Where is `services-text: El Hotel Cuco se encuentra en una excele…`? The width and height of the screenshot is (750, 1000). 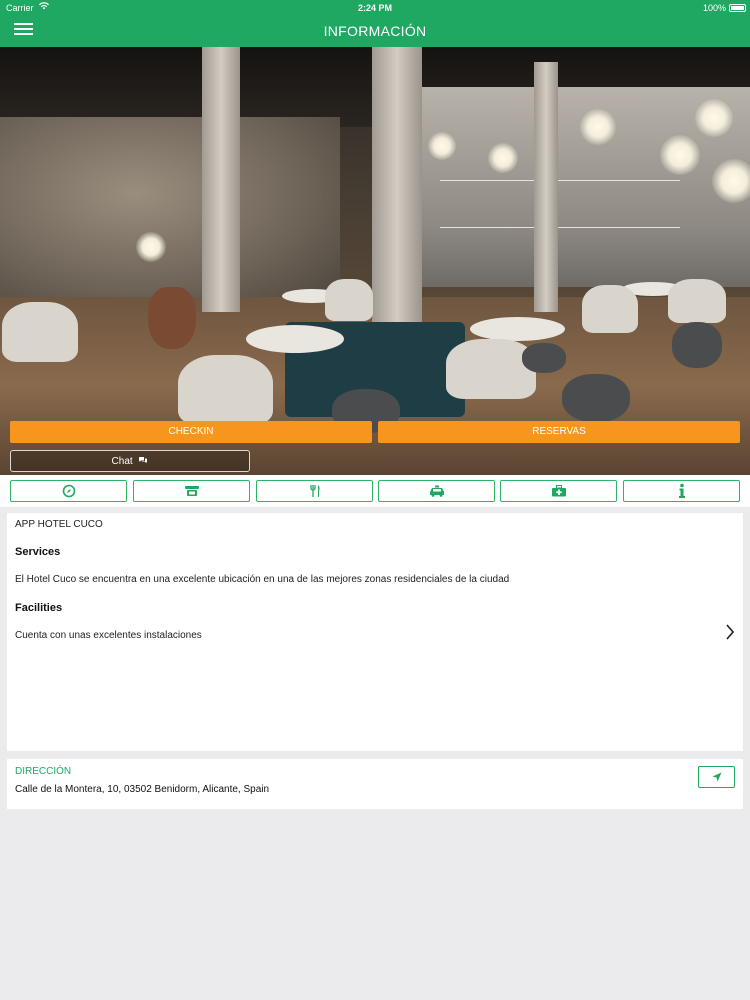
services-text: El Hotel Cuco se encuentra en una excele… is located at coordinates (262, 579).